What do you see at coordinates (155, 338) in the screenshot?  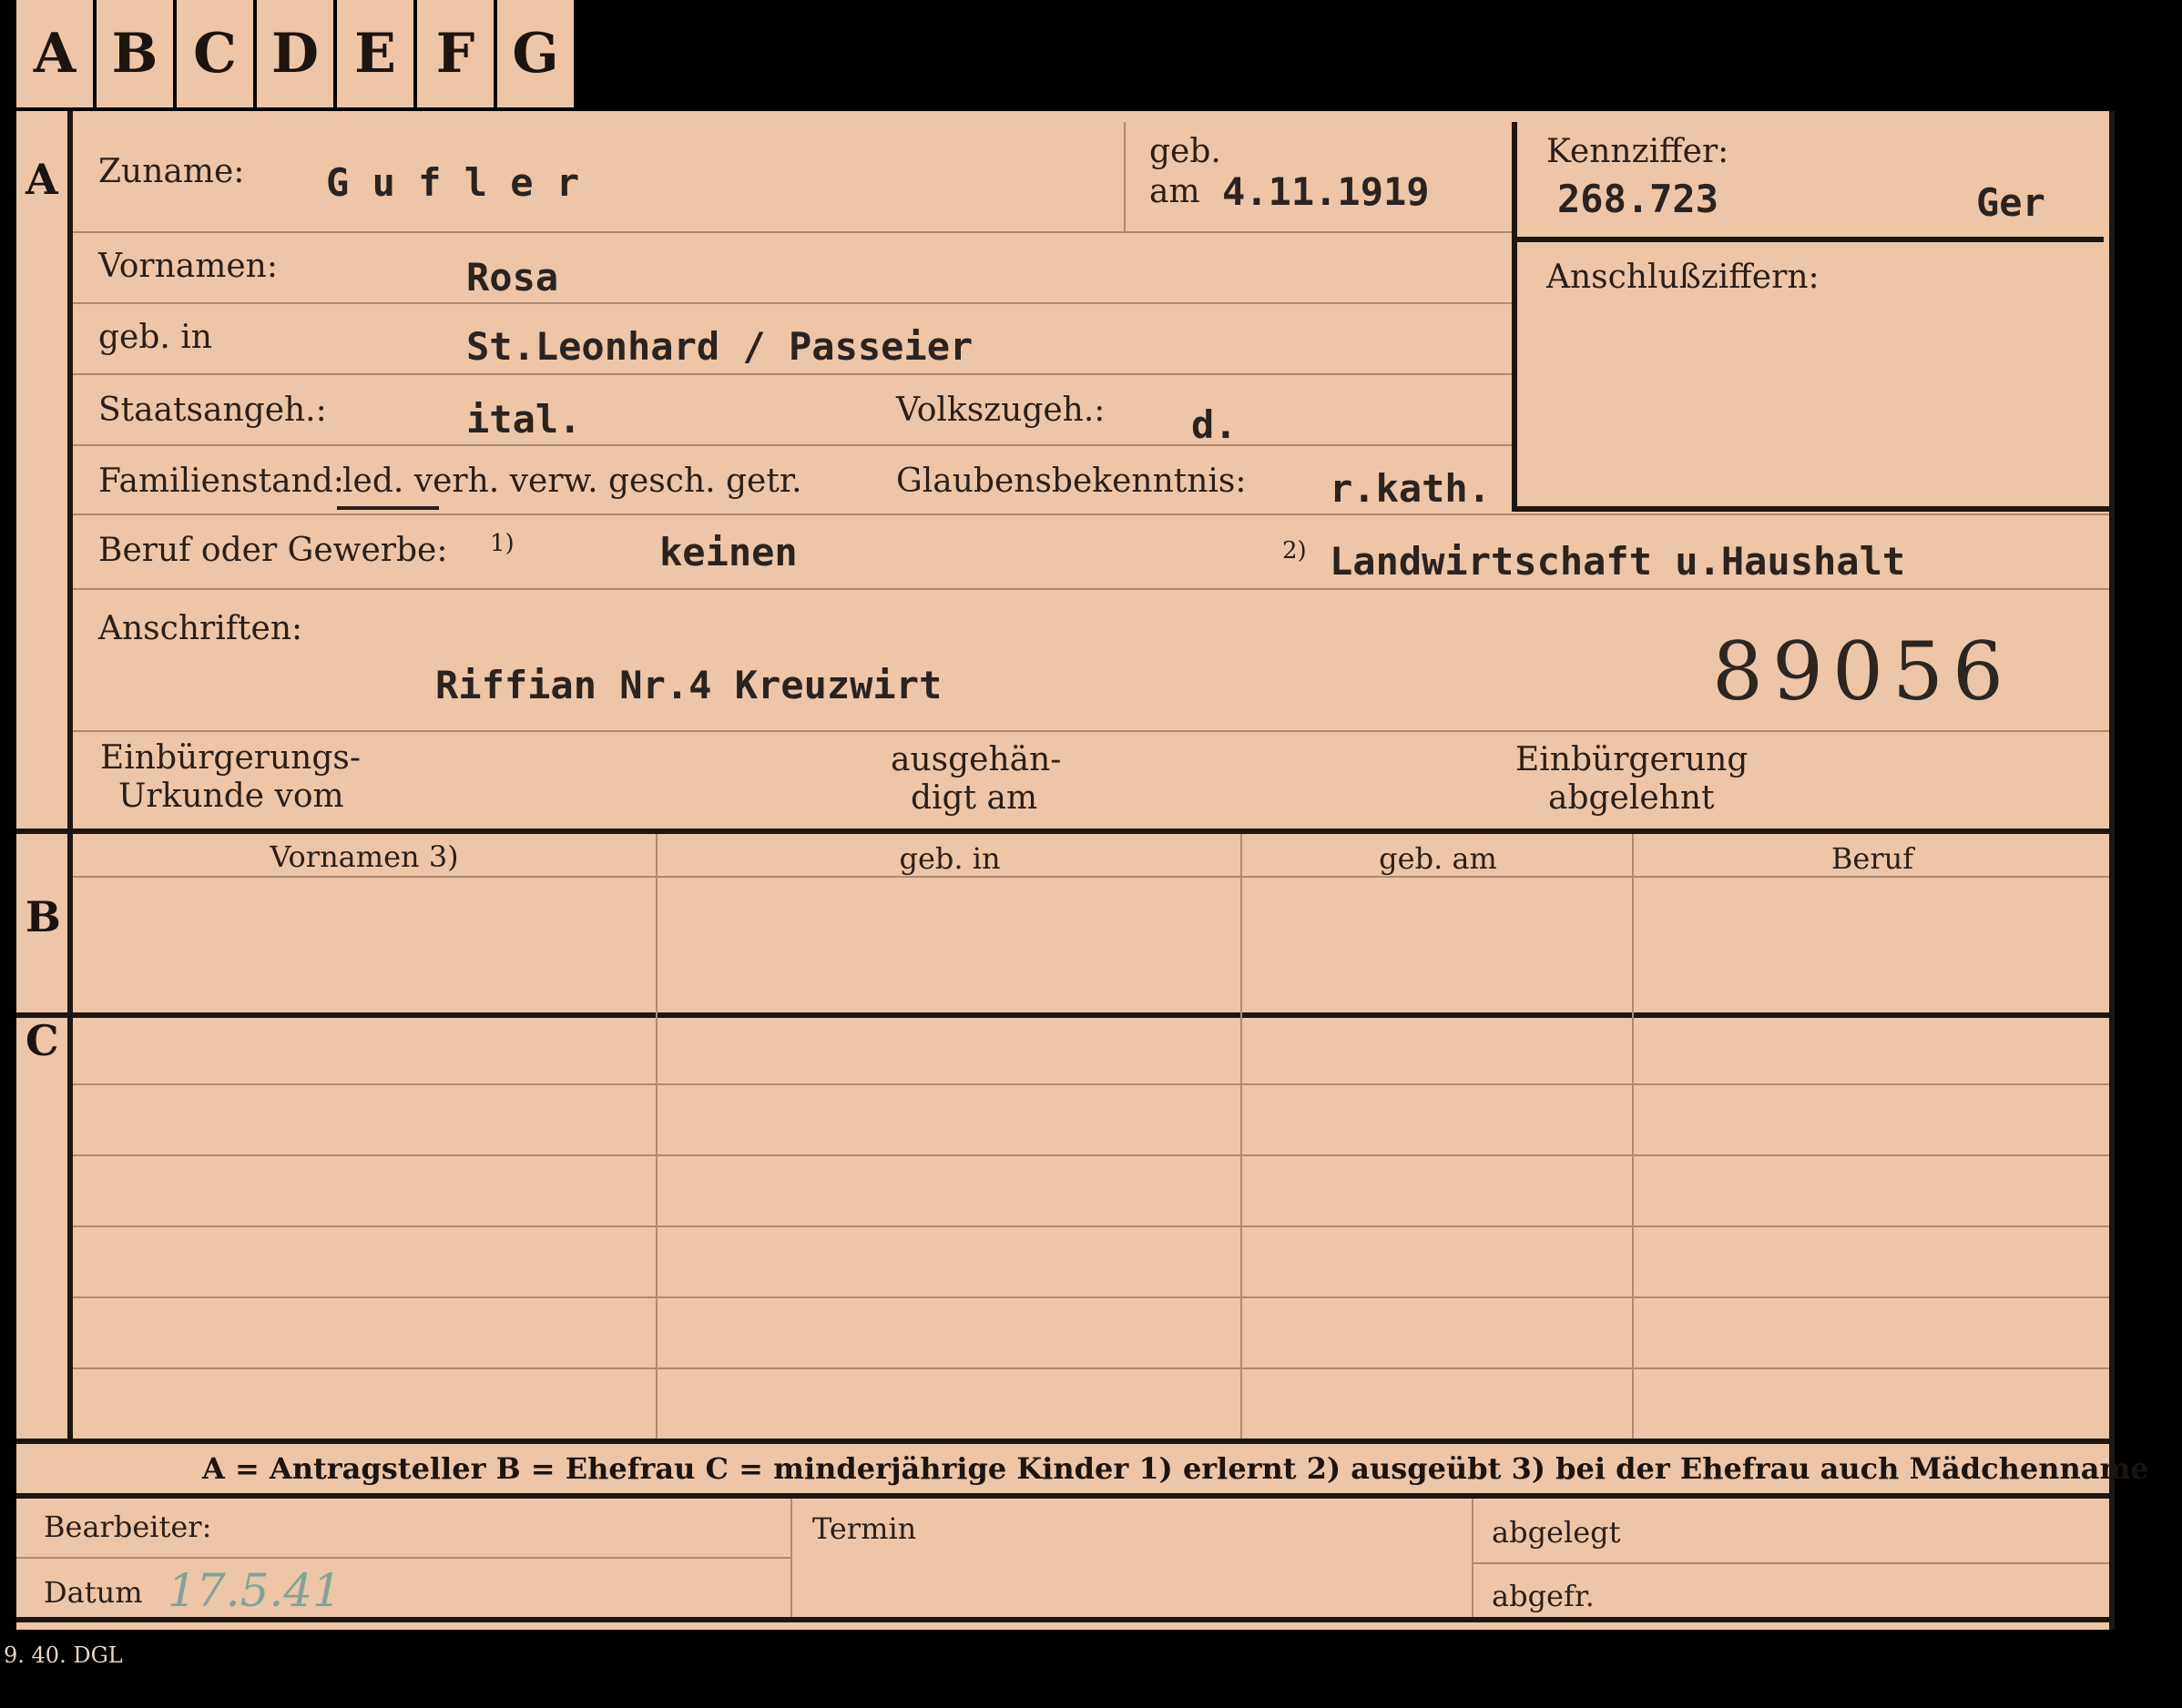 I see `geb-in-label: geb. in` at bounding box center [155, 338].